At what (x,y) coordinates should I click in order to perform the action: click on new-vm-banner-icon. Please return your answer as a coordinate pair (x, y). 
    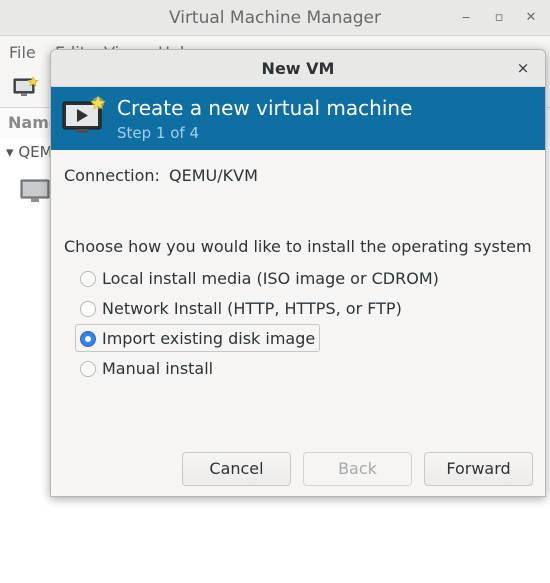
    Looking at the image, I should click on (84, 114).